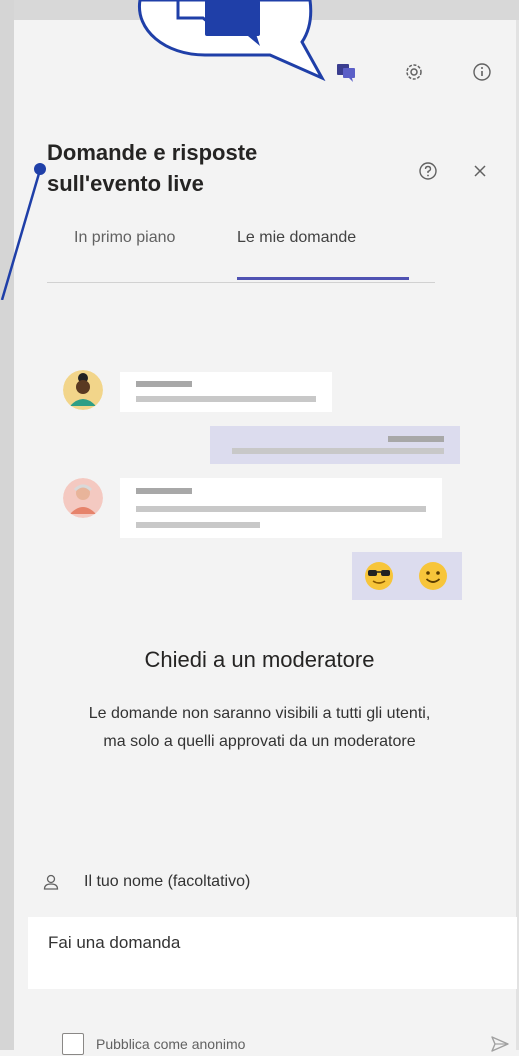 The width and height of the screenshot is (519, 1056). I want to click on chat-bubble-emoji, so click(407, 576).